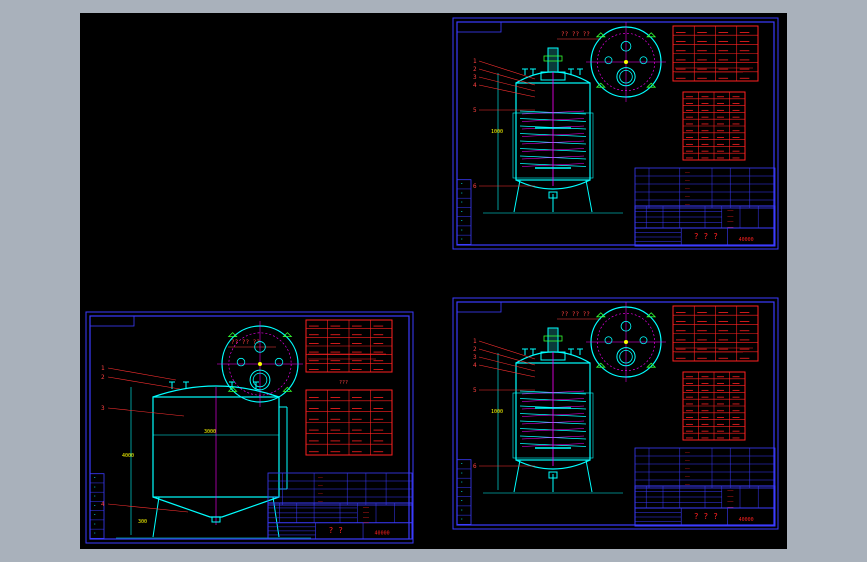 Image resolution: width=867 pixels, height=562 pixels. What do you see at coordinates (343, 383) in the screenshot?
I see `nozzle-table-title: ???` at bounding box center [343, 383].